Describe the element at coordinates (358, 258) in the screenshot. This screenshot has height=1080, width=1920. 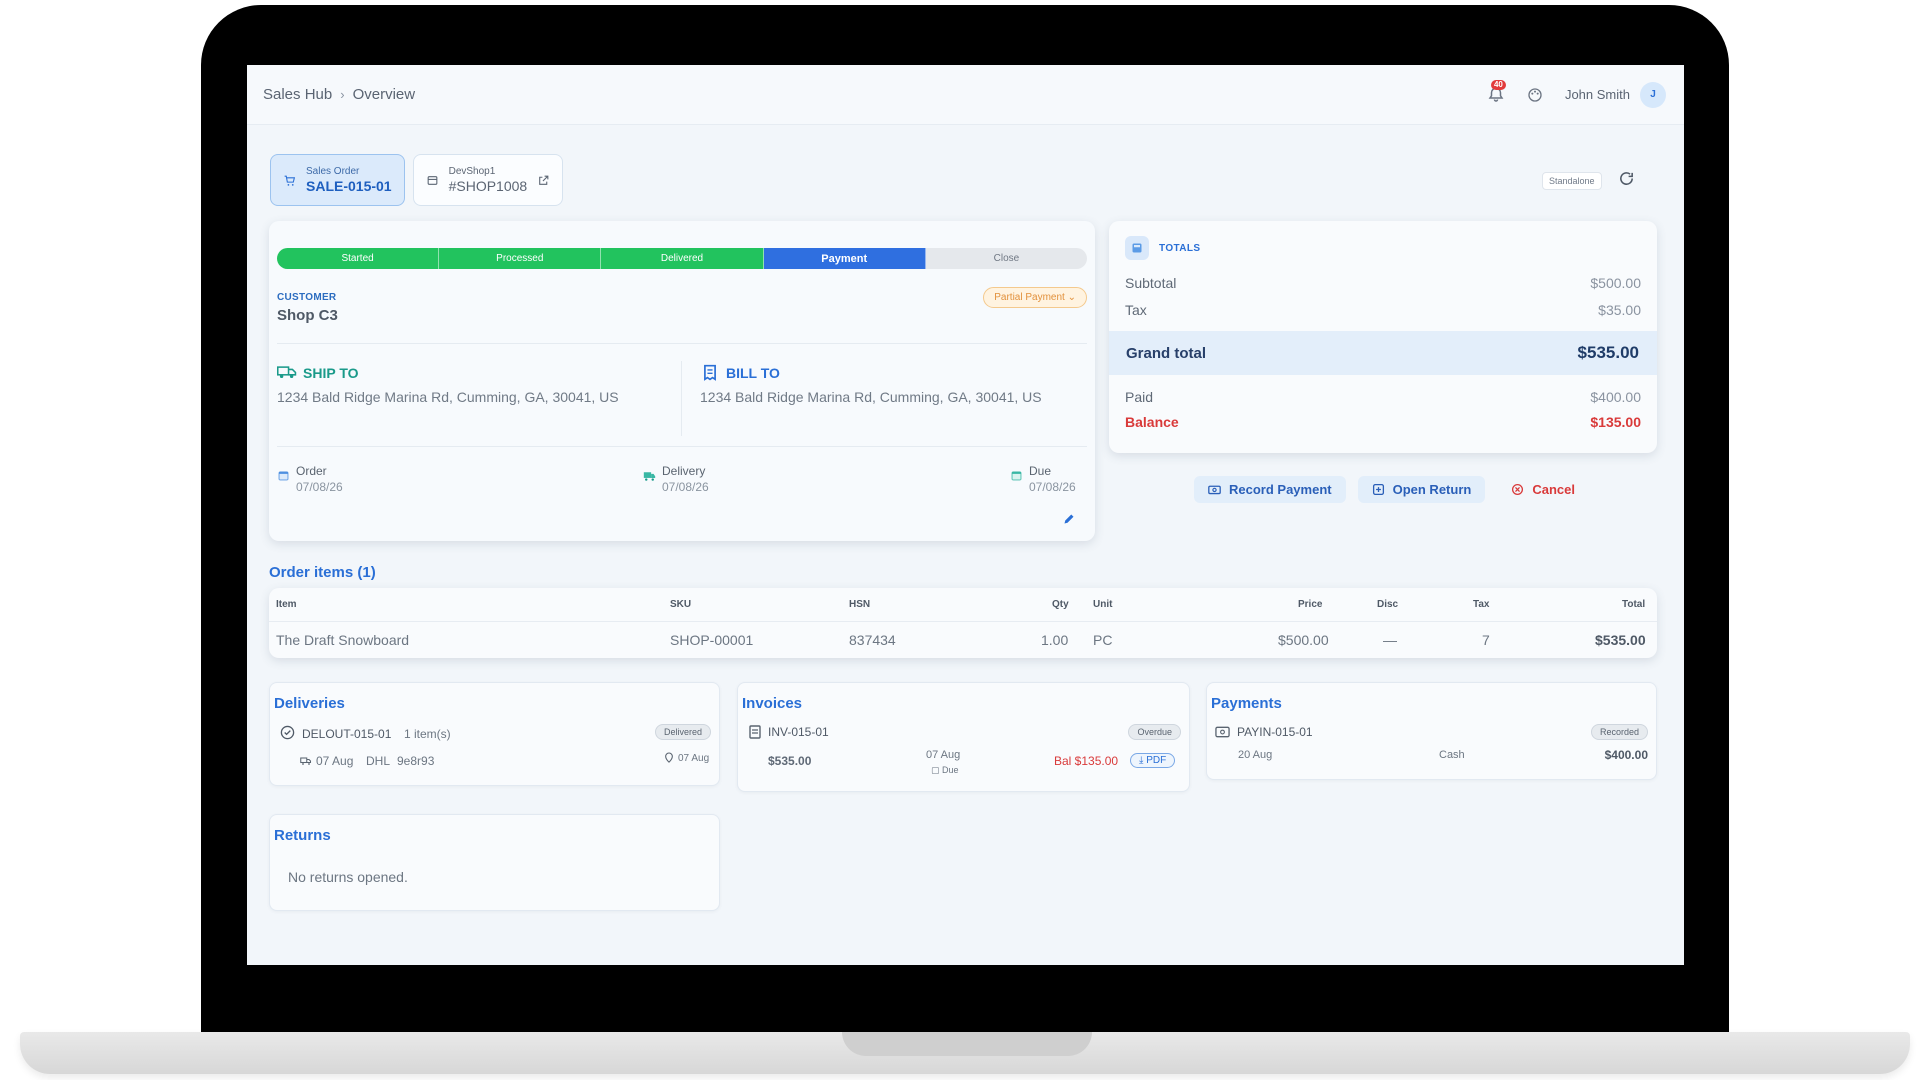
I see `step-started: Started` at that location.